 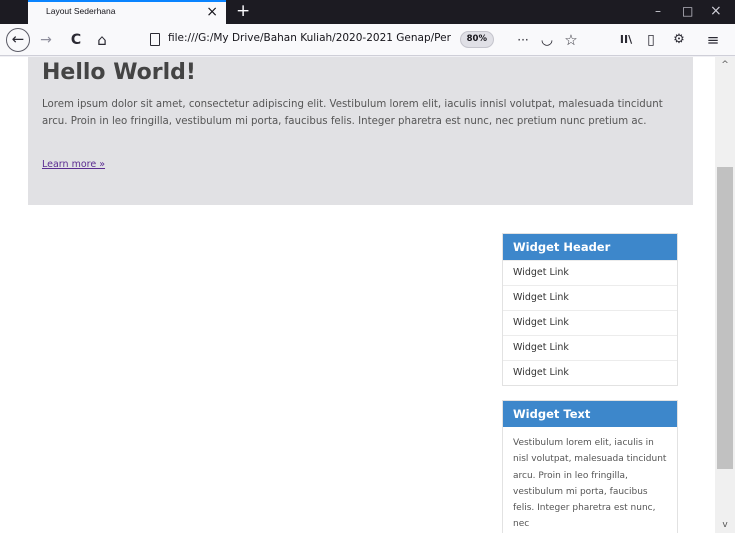 What do you see at coordinates (73, 164) in the screenshot?
I see `learn-more-link: Learn more »` at bounding box center [73, 164].